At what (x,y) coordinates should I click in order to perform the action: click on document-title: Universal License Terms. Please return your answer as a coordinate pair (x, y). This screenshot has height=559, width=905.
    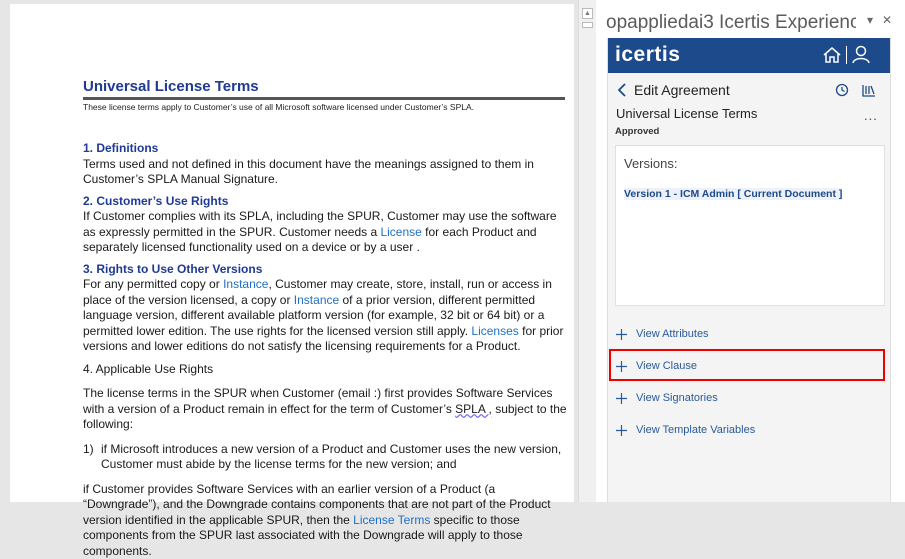
    Looking at the image, I should click on (327, 86).